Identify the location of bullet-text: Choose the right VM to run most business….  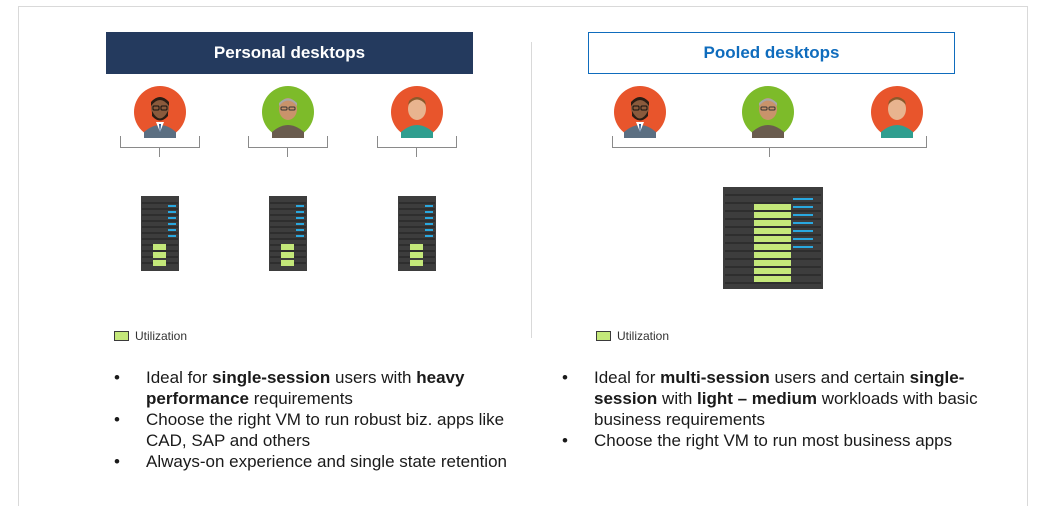
(773, 440).